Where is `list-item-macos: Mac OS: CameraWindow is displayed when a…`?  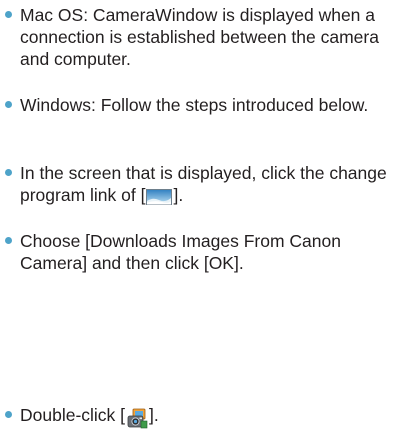
list-item-macos: Mac OS: CameraWindow is displayed when a… is located at coordinates (197, 37).